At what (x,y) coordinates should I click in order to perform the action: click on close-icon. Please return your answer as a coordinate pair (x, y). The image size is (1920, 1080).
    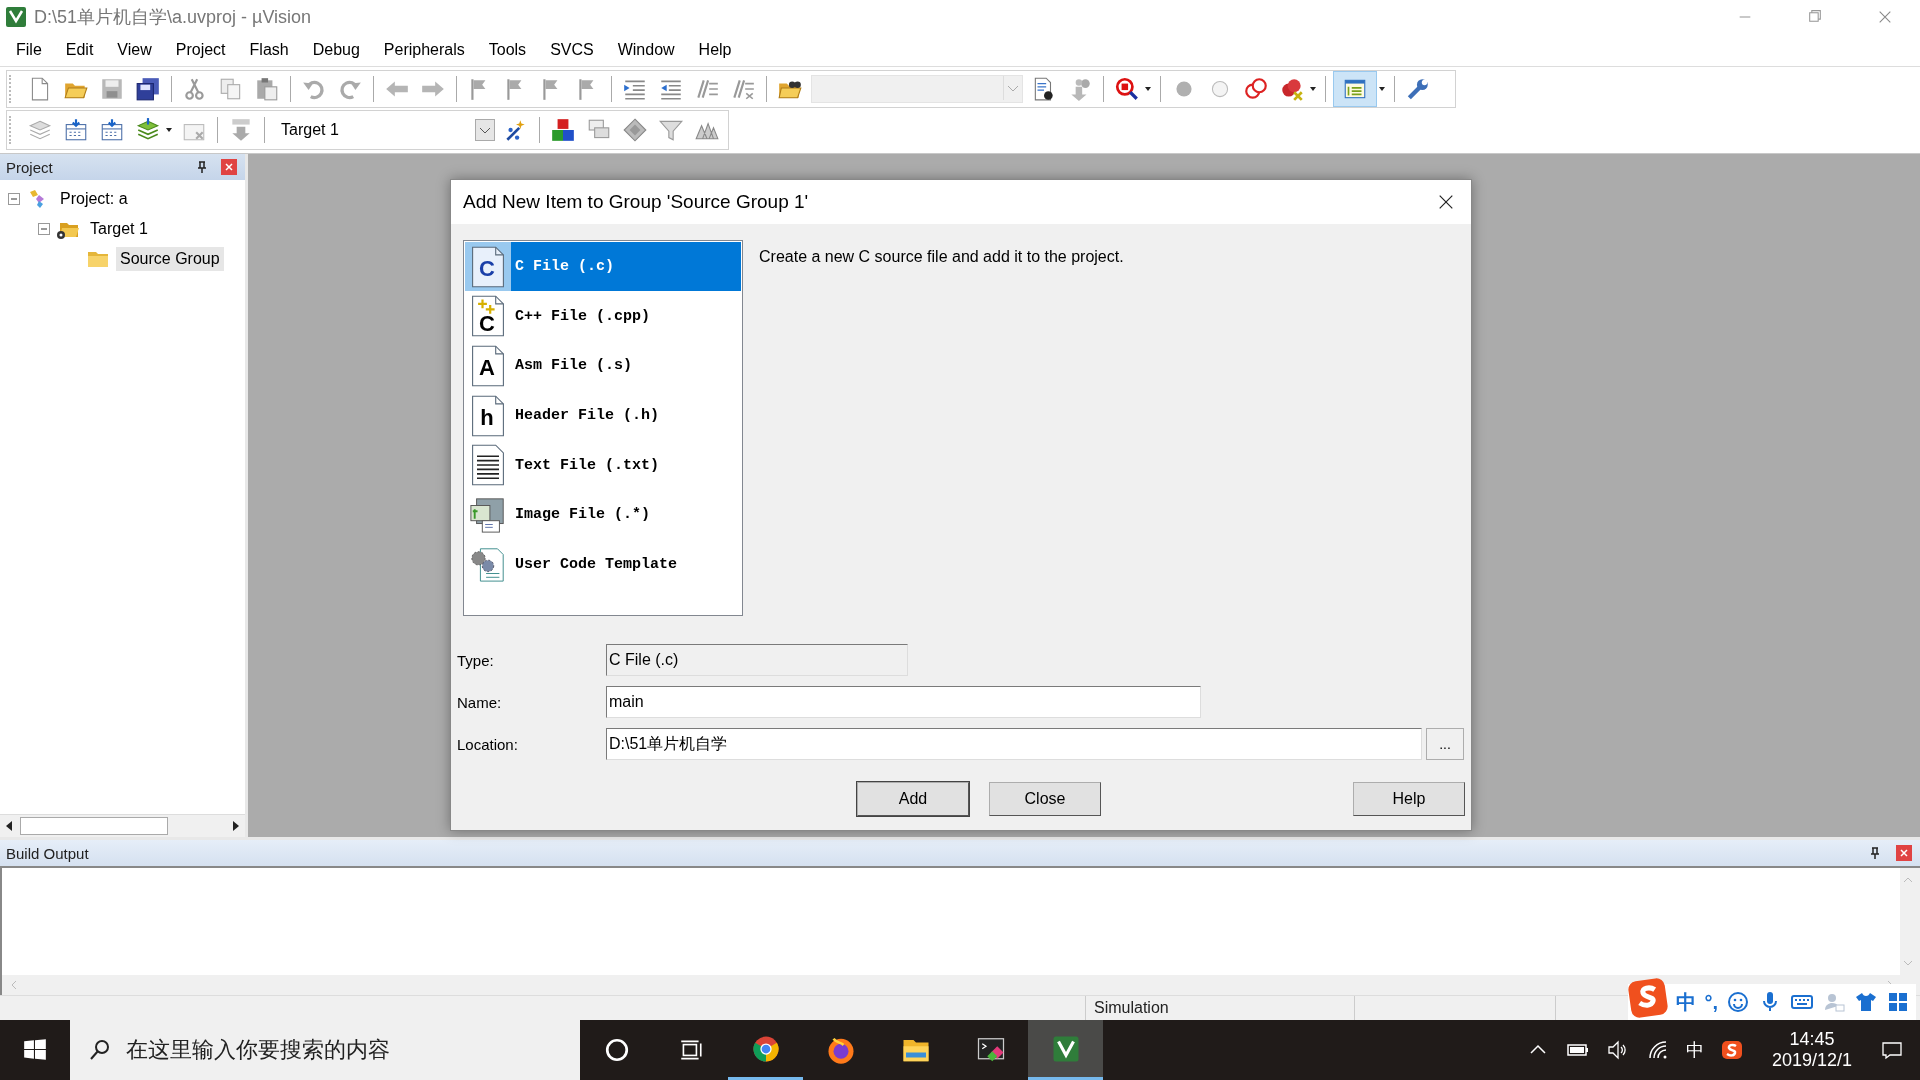
    Looking at the image, I should click on (1446, 202).